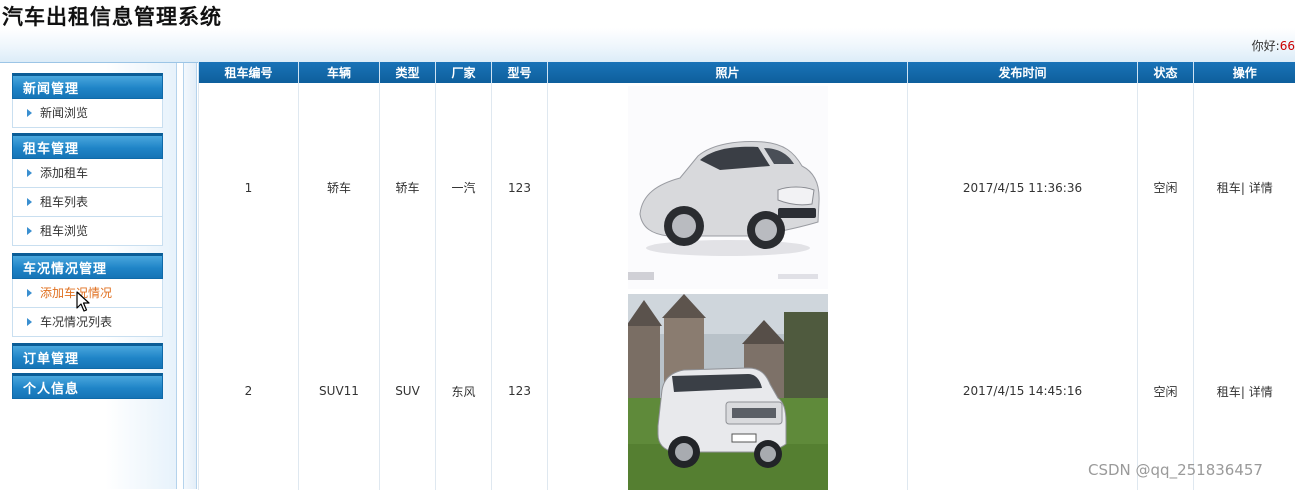 This screenshot has width=1295, height=490. Describe the element at coordinates (1166, 72) in the screenshot. I see `column-header-status: 状态` at that location.